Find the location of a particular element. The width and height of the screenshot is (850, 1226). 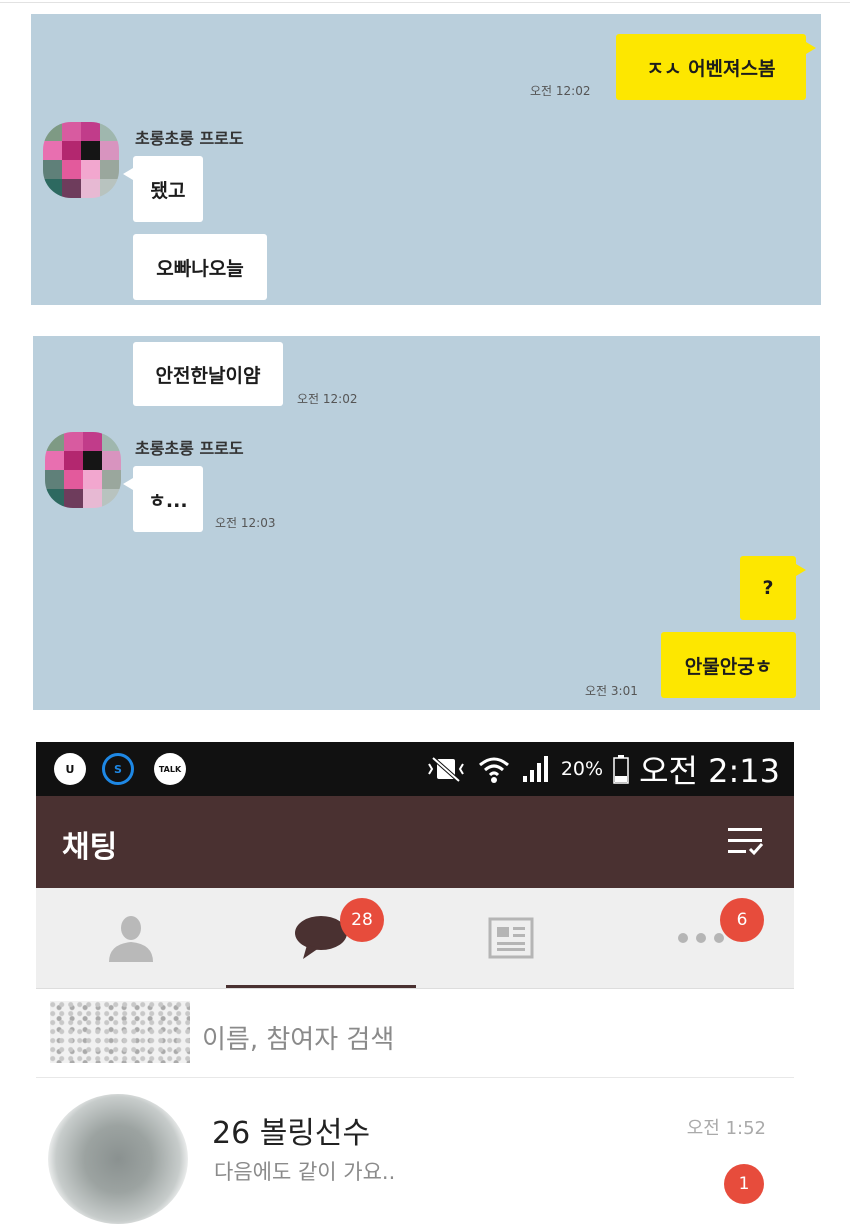

edit-list-icon is located at coordinates (746, 842).